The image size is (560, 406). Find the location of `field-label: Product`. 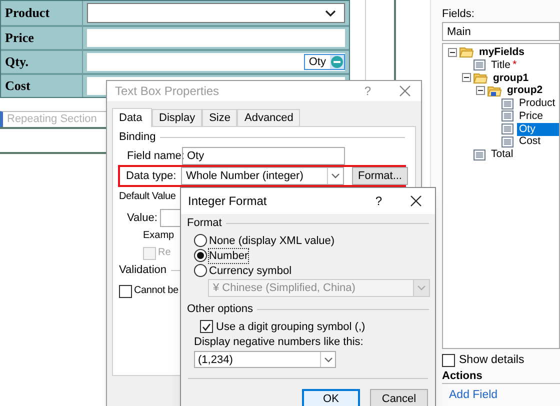

field-label: Product is located at coordinates (42, 13).